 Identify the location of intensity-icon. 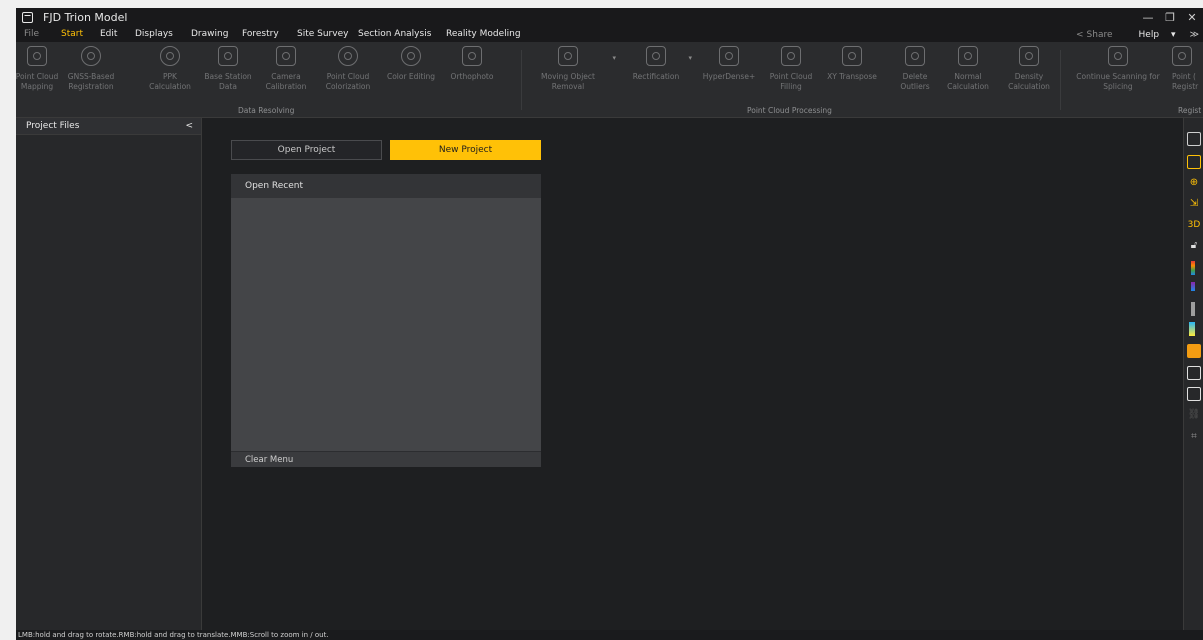
(1193, 309).